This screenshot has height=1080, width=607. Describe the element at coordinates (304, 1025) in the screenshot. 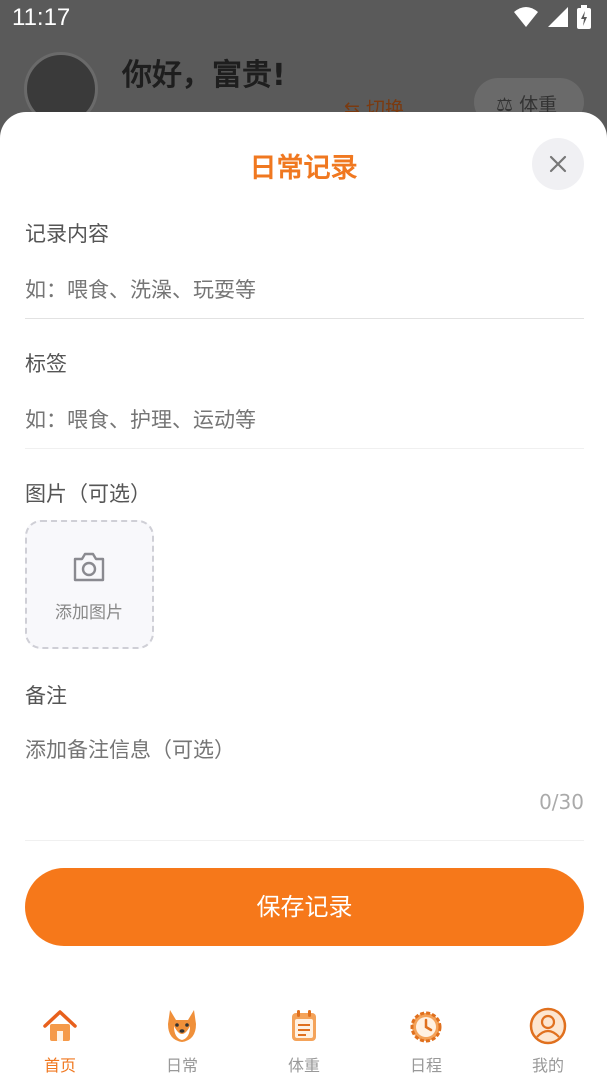

I see `calendar-note-icon` at that location.